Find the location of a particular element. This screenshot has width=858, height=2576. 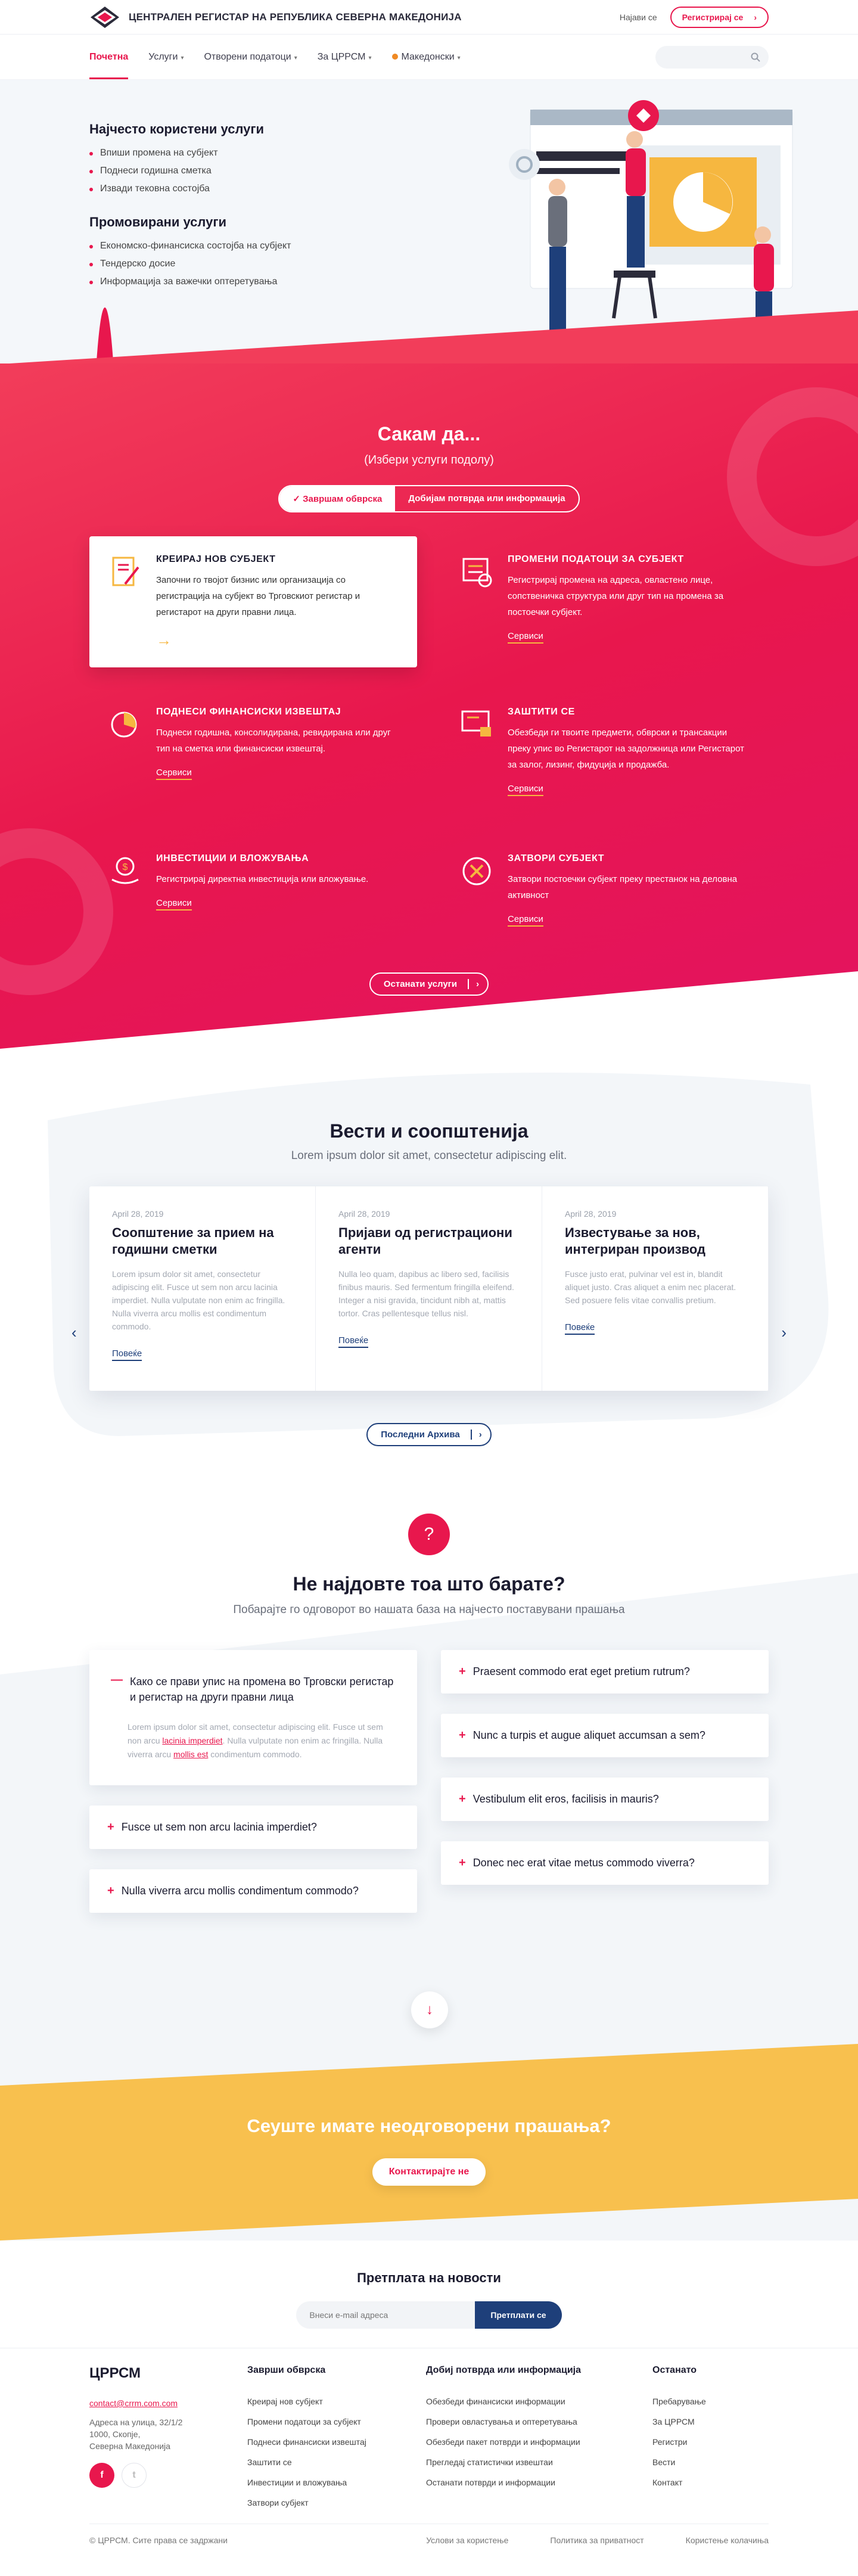

service-title: ПОДНЕСИ ФИНАНСИСКИ ИЗВЕШТАЈ is located at coordinates (248, 712).